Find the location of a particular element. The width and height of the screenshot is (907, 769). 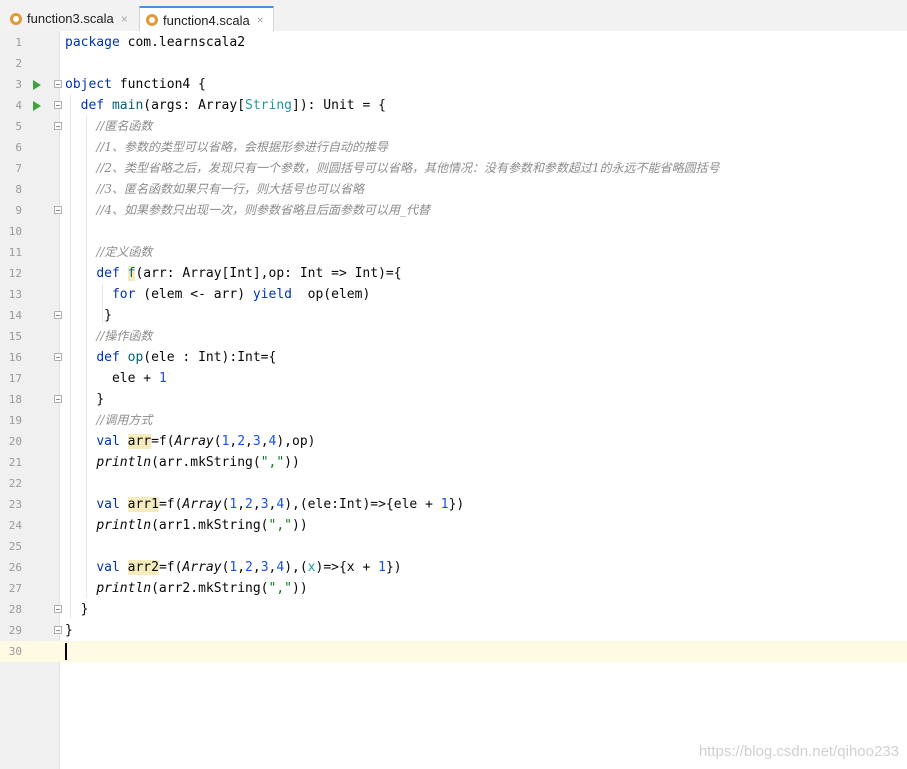

tab-function4: function4.scala × is located at coordinates (206, 19).